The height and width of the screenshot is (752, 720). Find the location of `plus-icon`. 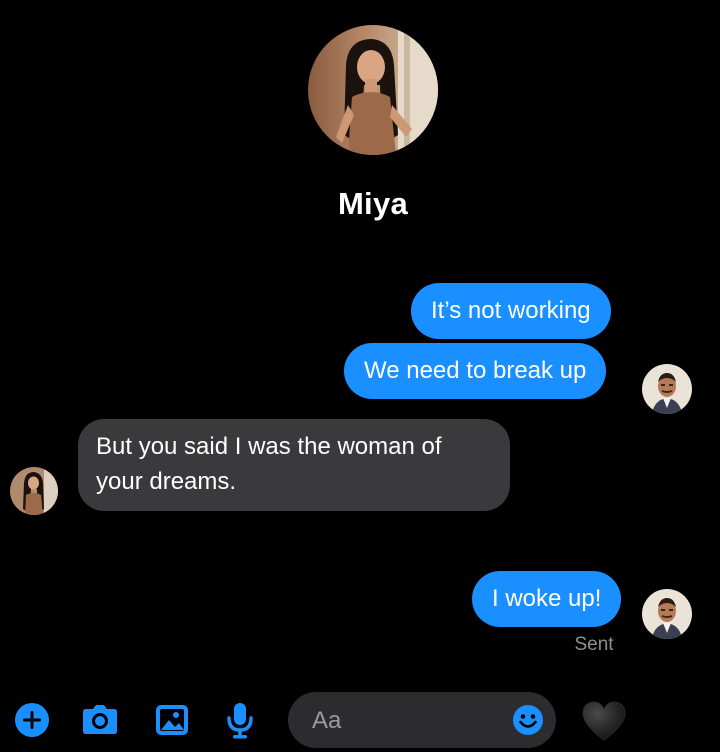

plus-icon is located at coordinates (32, 720).